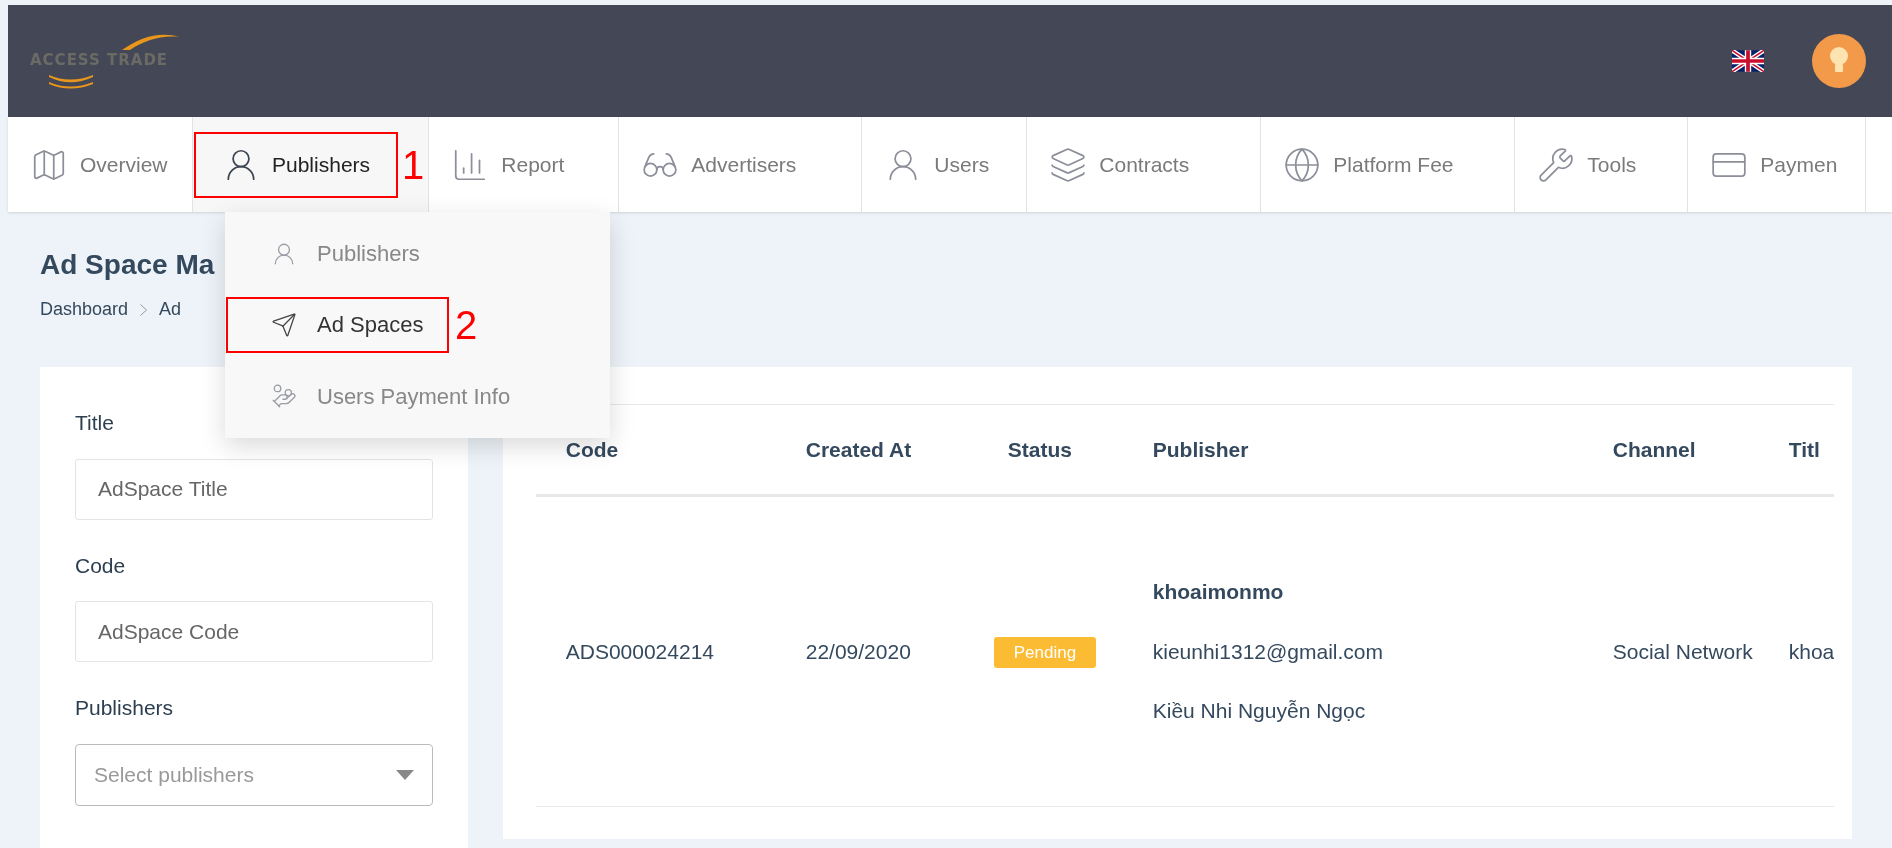 The height and width of the screenshot is (848, 1892). What do you see at coordinates (1045, 652) in the screenshot?
I see `status-badge: Pending` at bounding box center [1045, 652].